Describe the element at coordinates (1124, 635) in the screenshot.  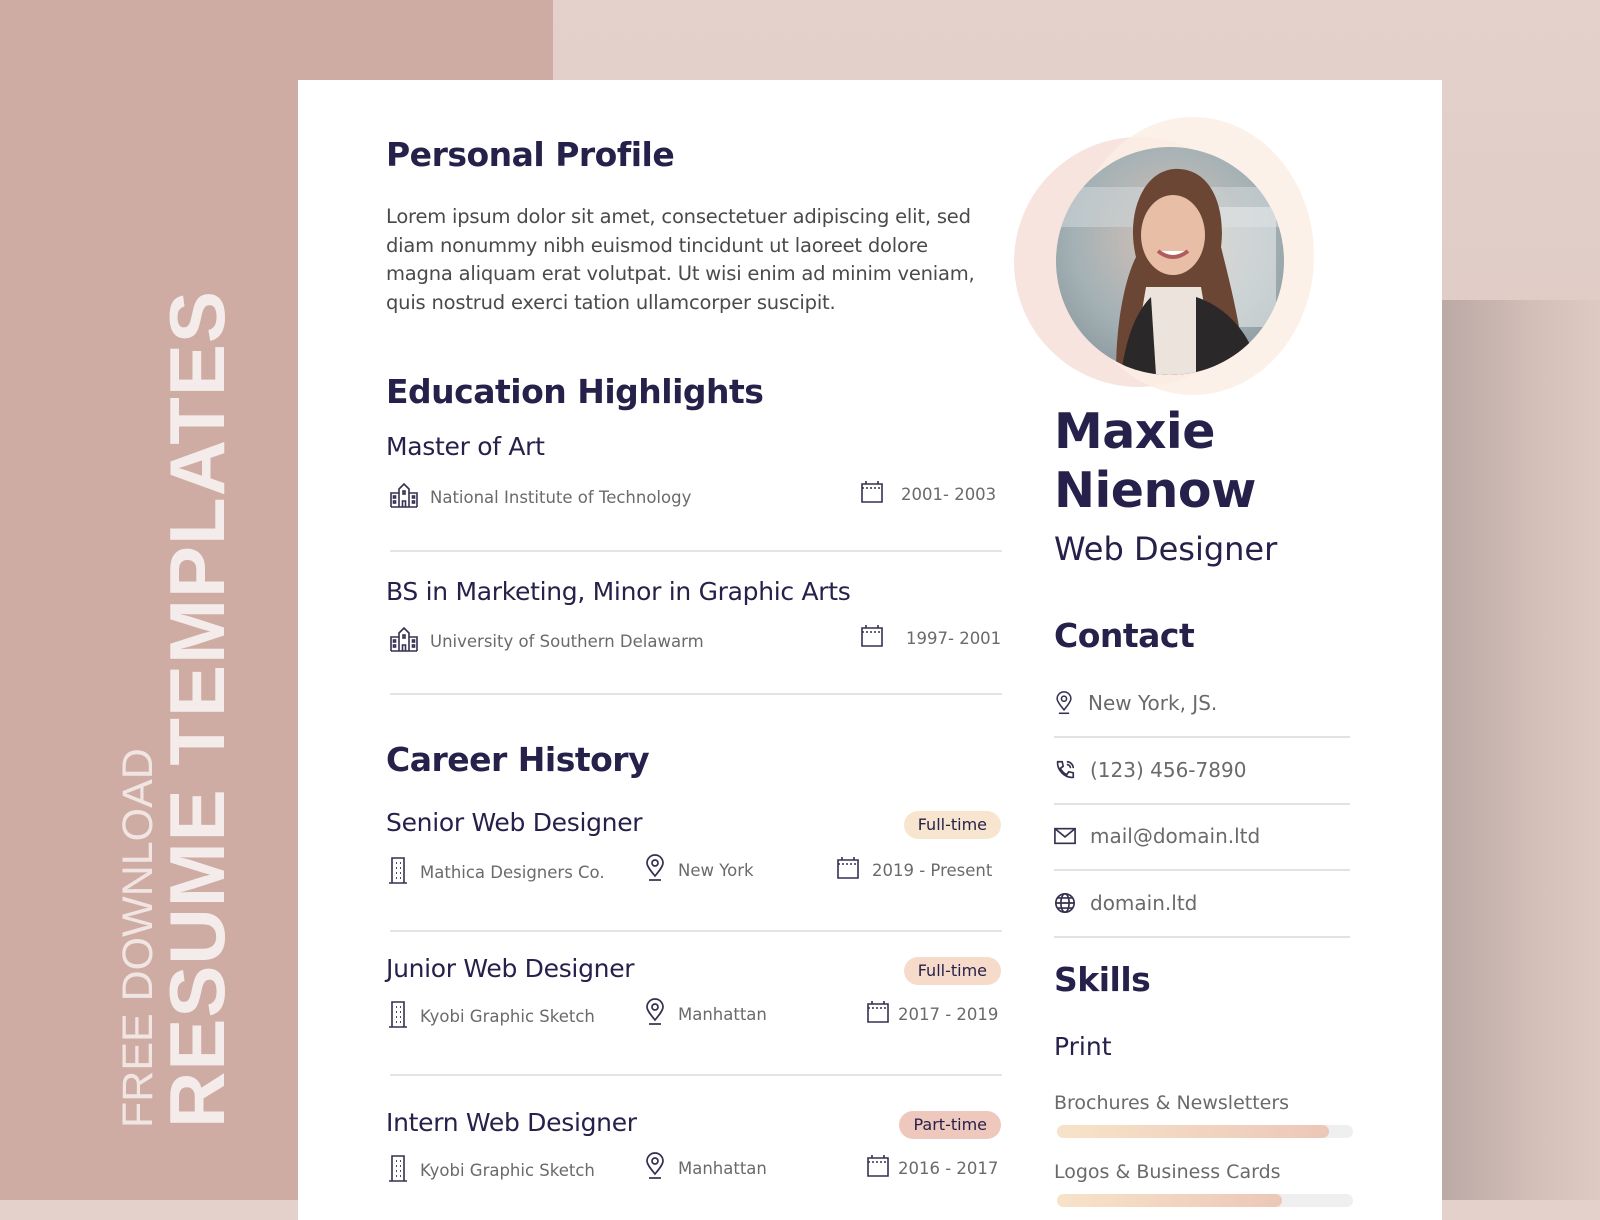
I see `contact-heading: Contact` at that location.